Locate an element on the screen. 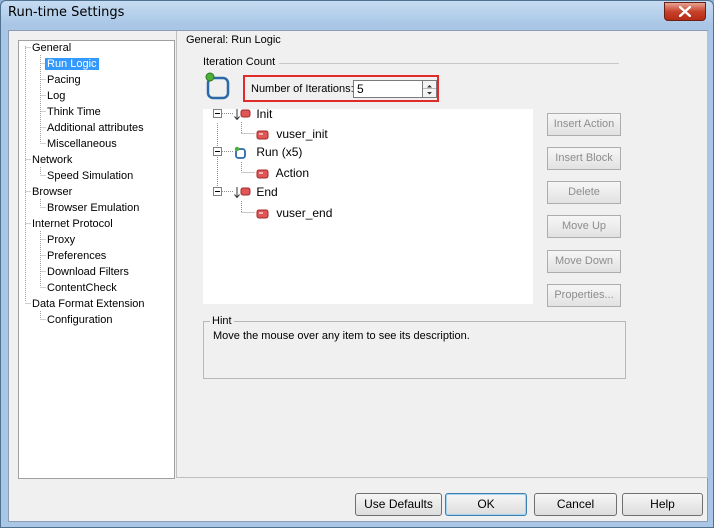  tree-item-browser: Browser is located at coordinates (52, 192).